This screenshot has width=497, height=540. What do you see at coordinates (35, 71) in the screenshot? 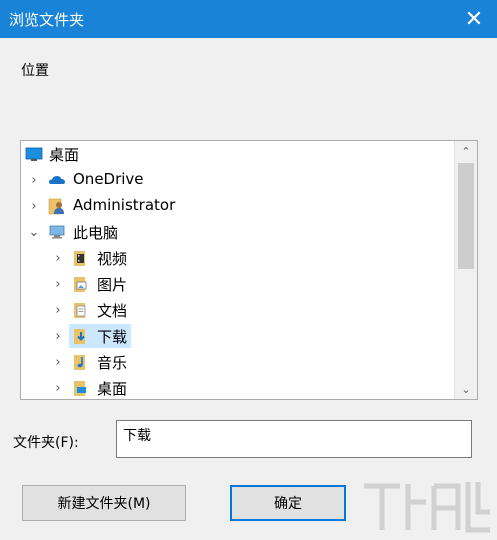
I see `location-label: 位置` at bounding box center [35, 71].